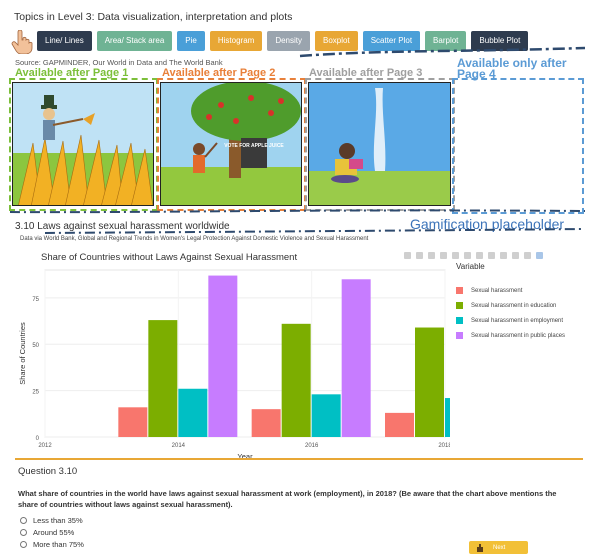  I want to click on y-axis-label: Share of Countries, so click(22, 353).